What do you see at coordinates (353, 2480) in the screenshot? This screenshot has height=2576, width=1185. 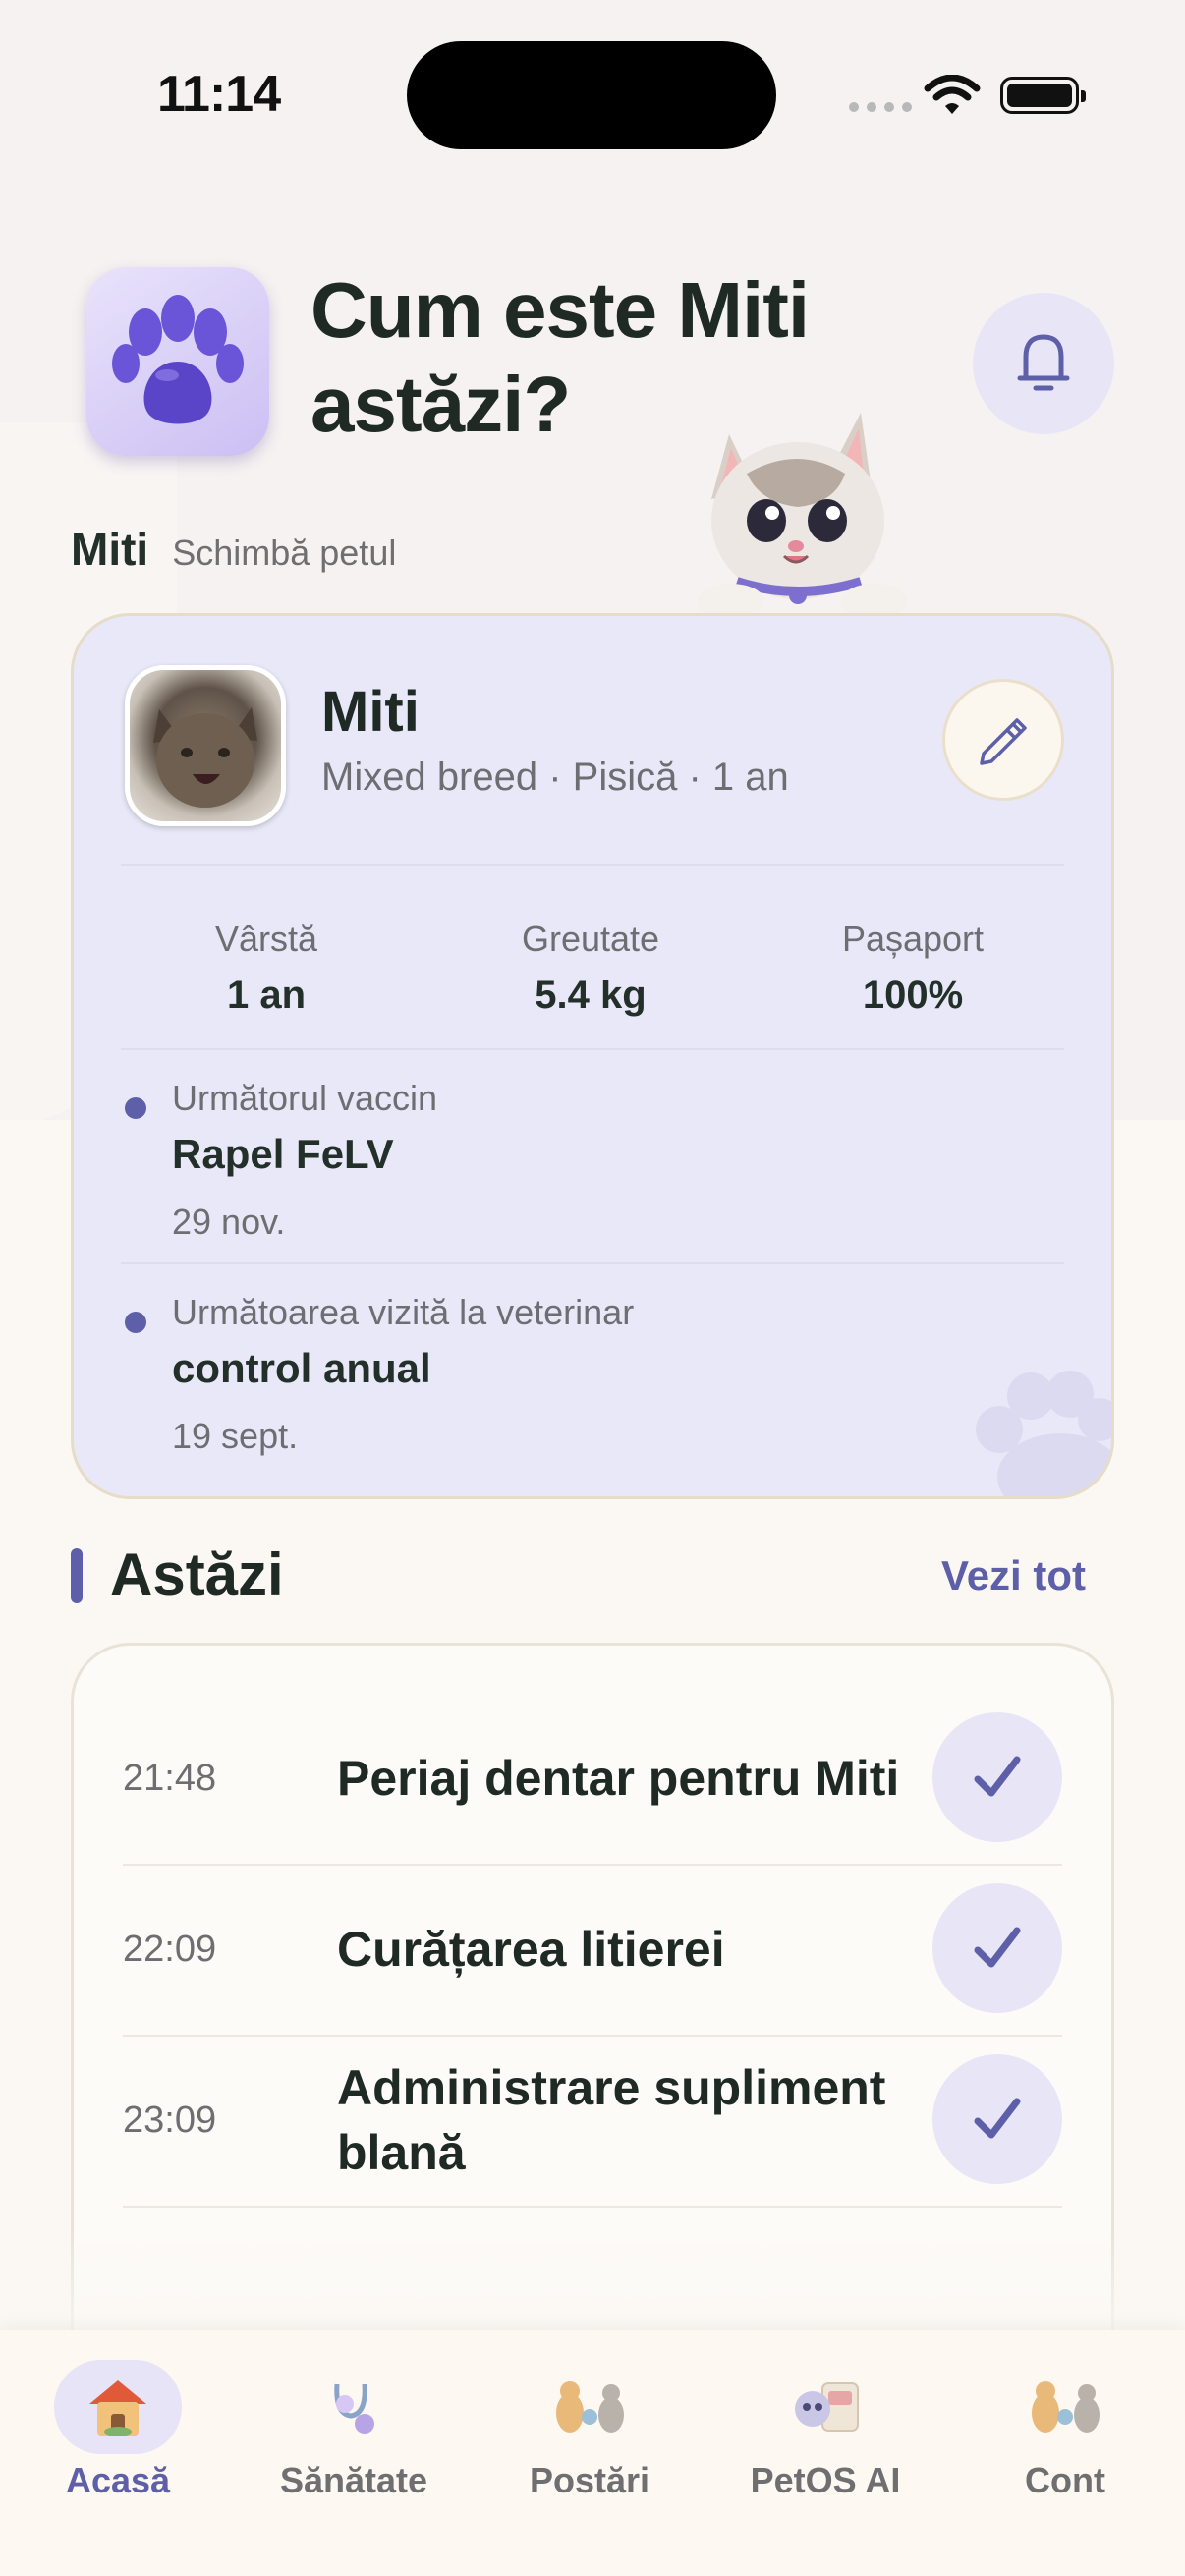 I see `tab-label: Sănătate` at bounding box center [353, 2480].